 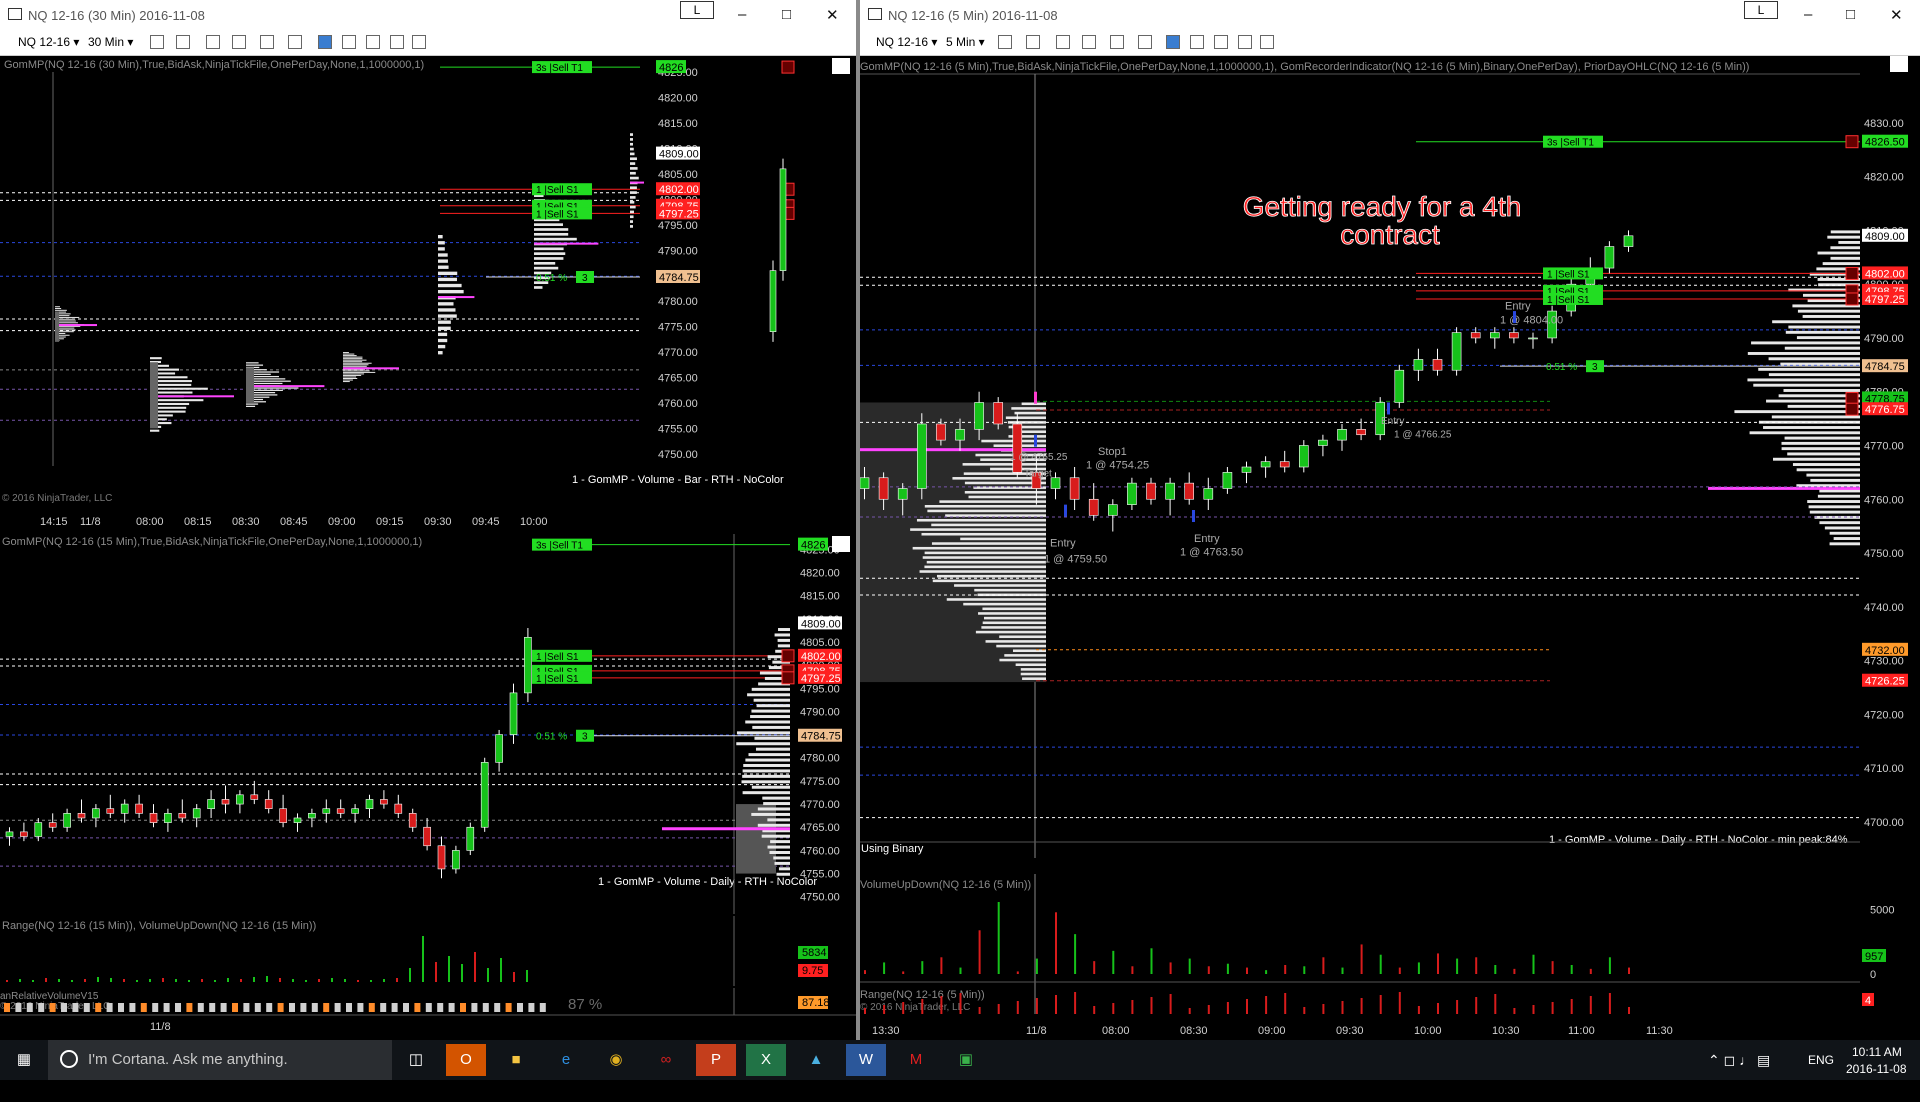 What do you see at coordinates (54, 522) in the screenshot?
I see `time-axis-label: 14:15` at bounding box center [54, 522].